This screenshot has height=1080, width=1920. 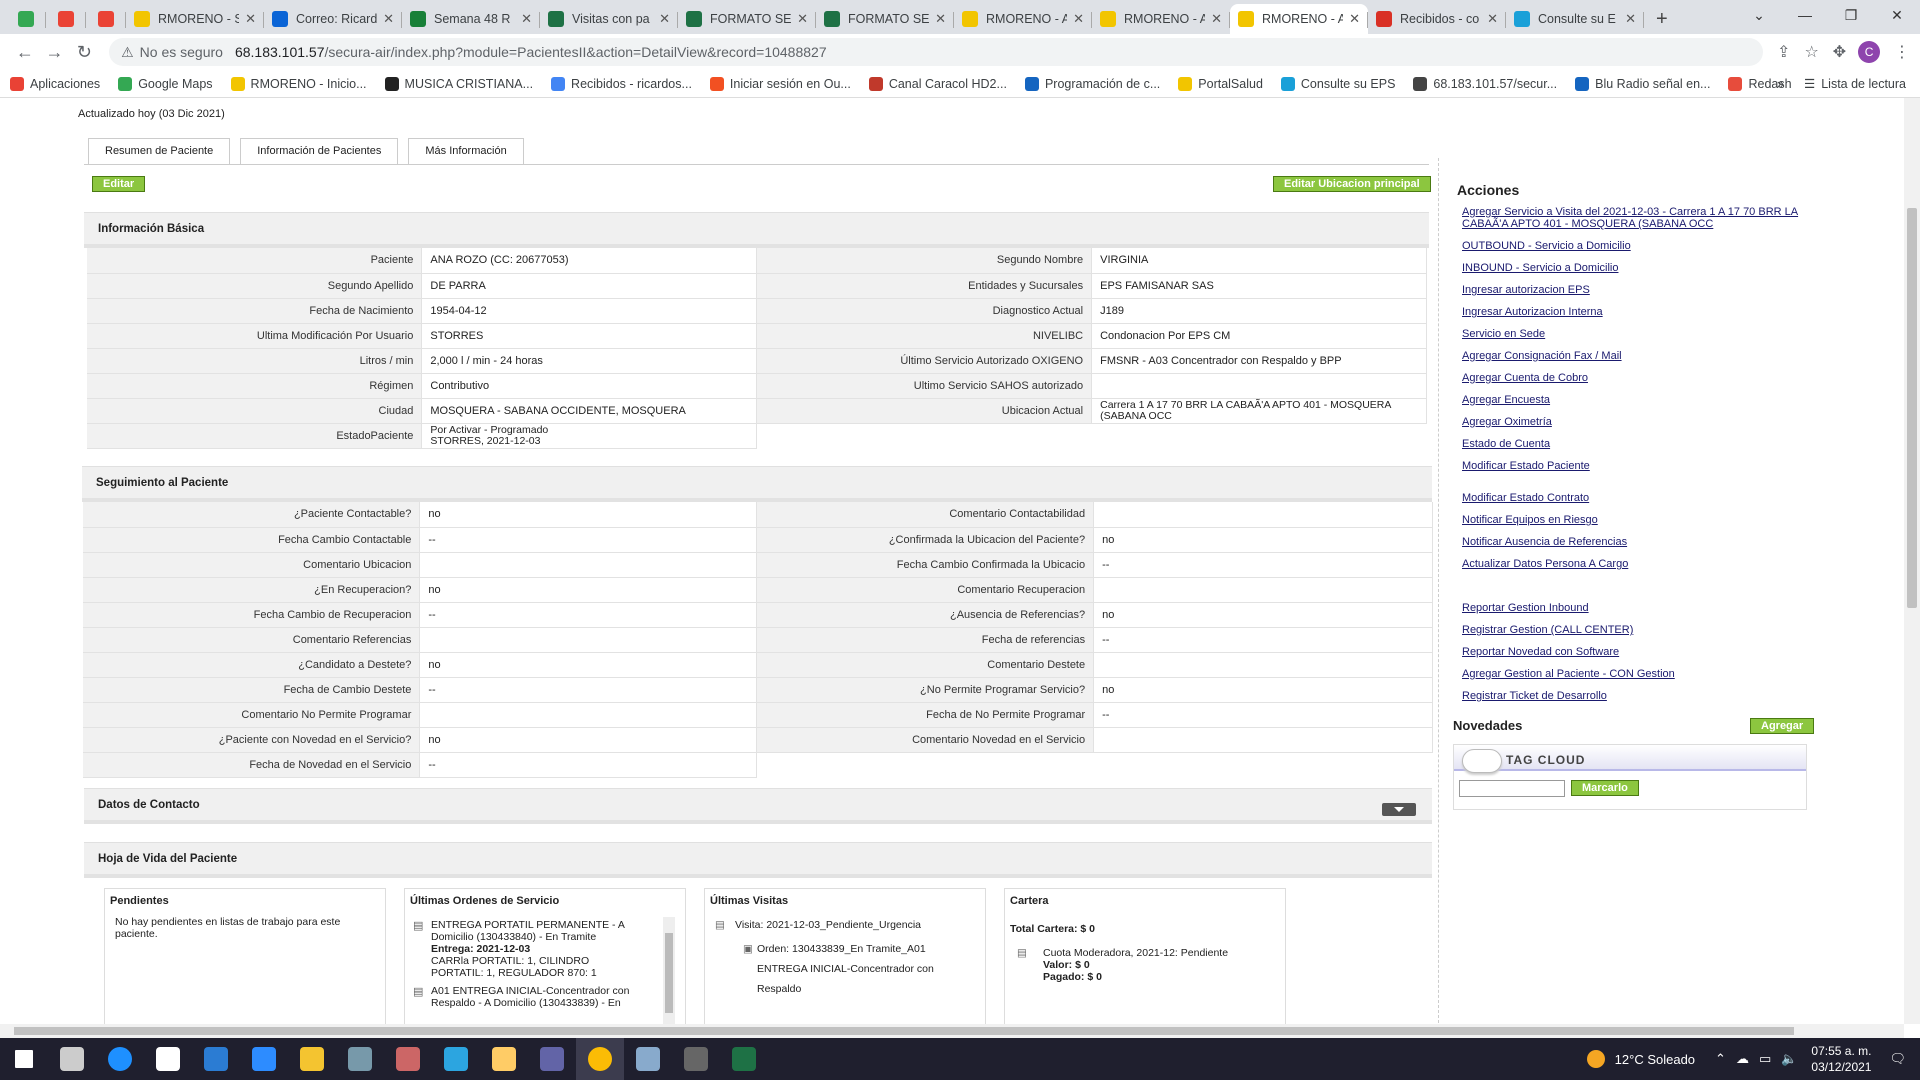 I want to click on minimize-icon: —, so click(x=1805, y=15).